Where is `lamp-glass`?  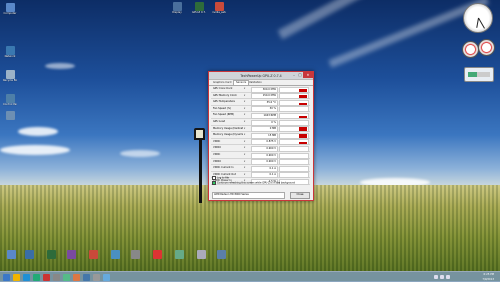
lamp-glass is located at coordinates (199, 134).